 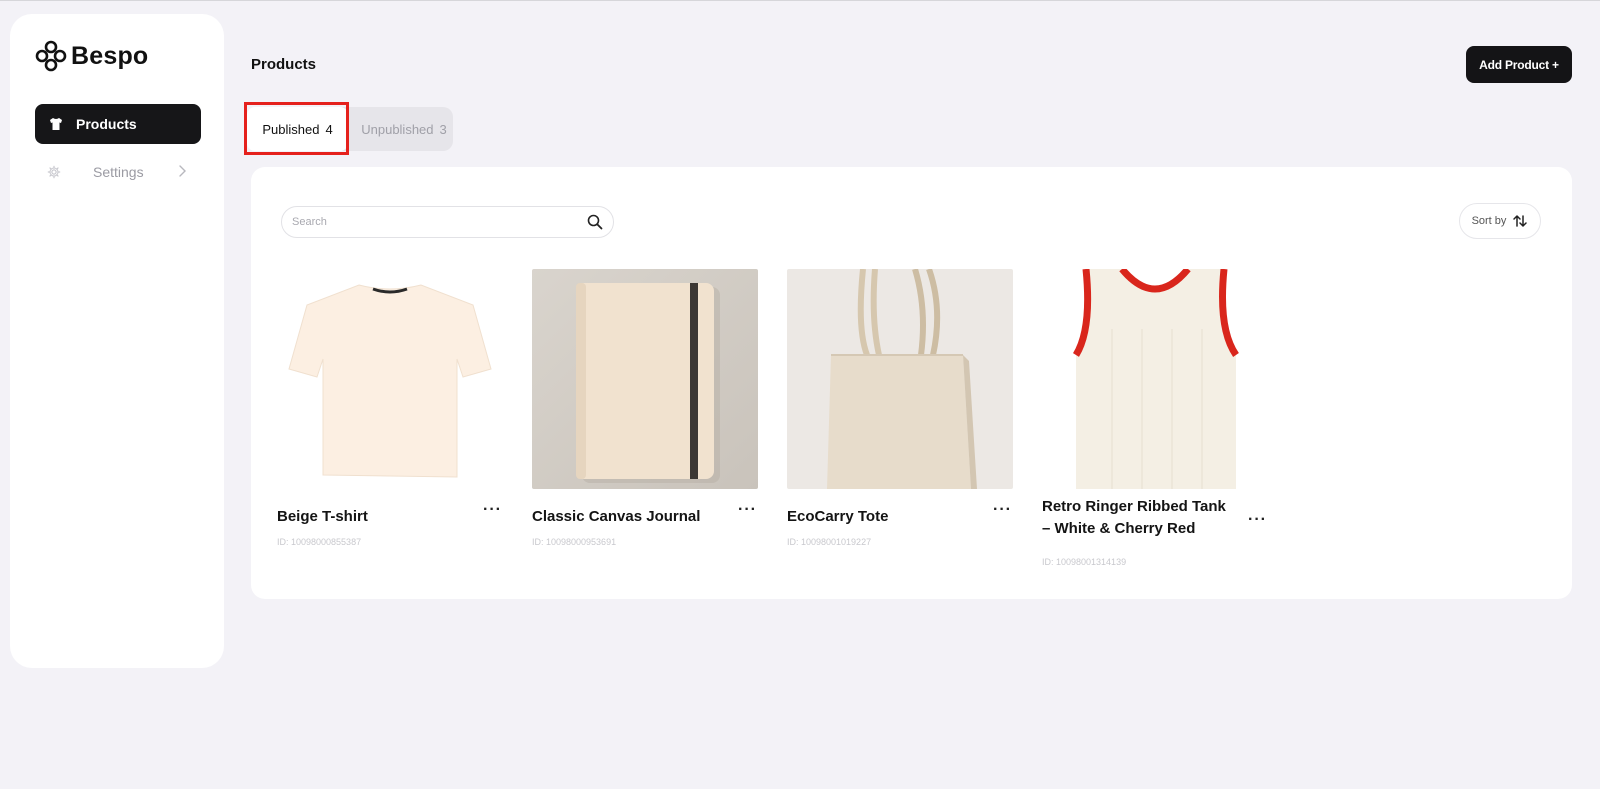 I want to click on chevron-right-icon, so click(x=182, y=171).